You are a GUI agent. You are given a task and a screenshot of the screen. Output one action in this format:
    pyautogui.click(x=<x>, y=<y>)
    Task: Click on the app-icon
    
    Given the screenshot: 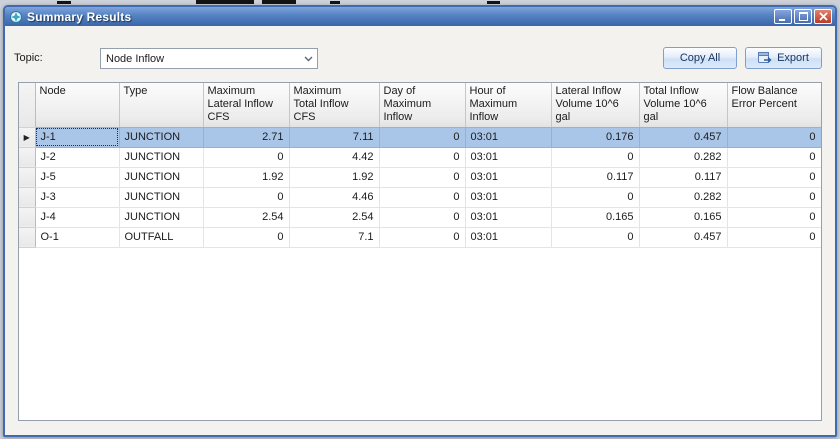 What is the action you would take?
    pyautogui.click(x=16, y=17)
    